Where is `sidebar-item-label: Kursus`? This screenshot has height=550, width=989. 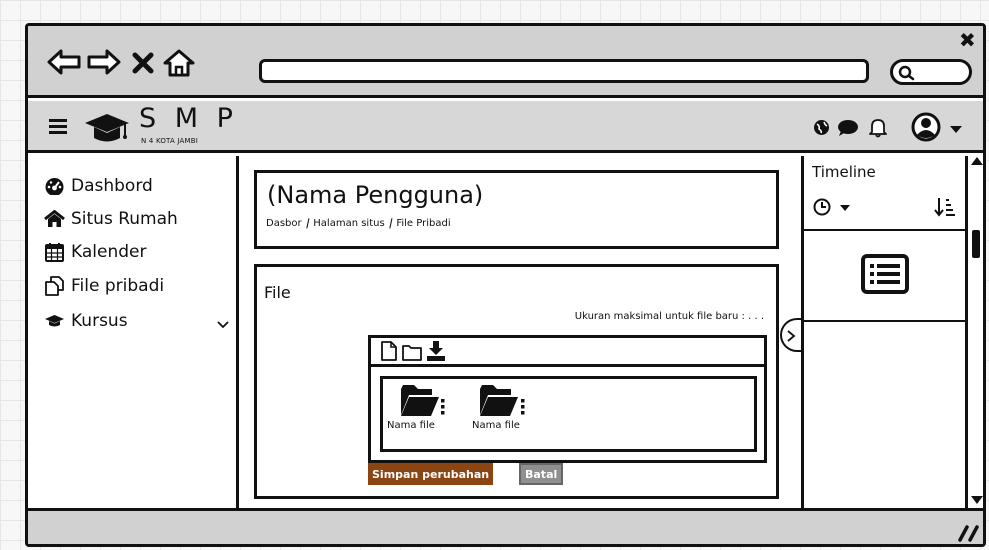 sidebar-item-label: Kursus is located at coordinates (99, 321).